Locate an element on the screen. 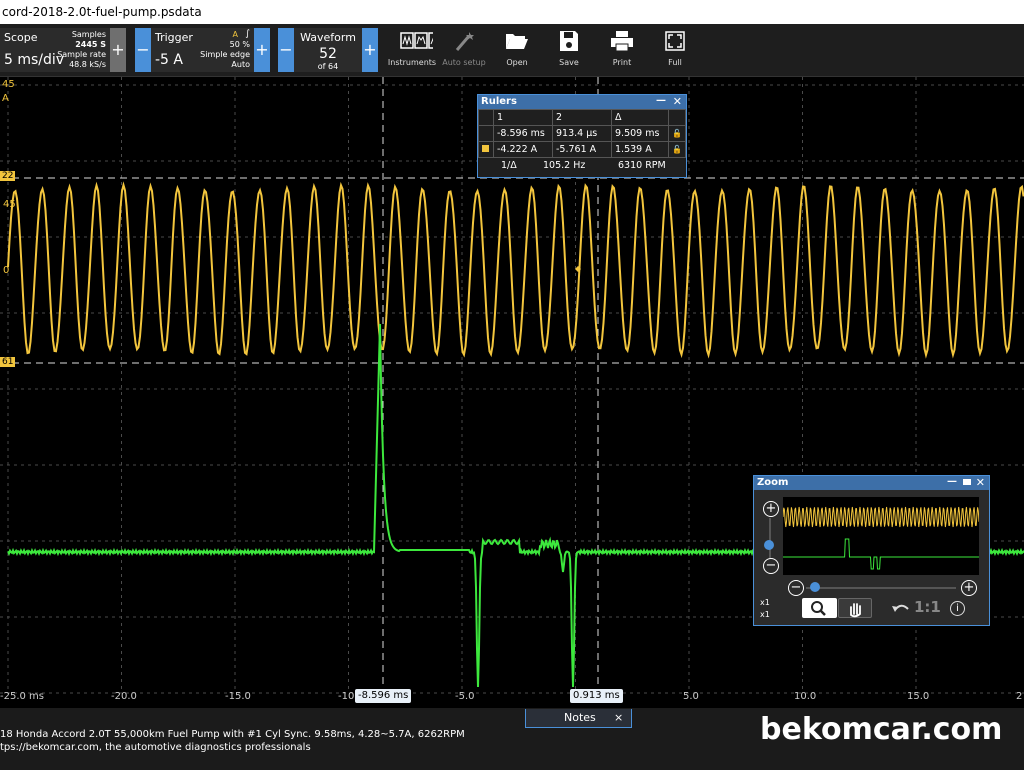  open-button: Open is located at coordinates (517, 50).